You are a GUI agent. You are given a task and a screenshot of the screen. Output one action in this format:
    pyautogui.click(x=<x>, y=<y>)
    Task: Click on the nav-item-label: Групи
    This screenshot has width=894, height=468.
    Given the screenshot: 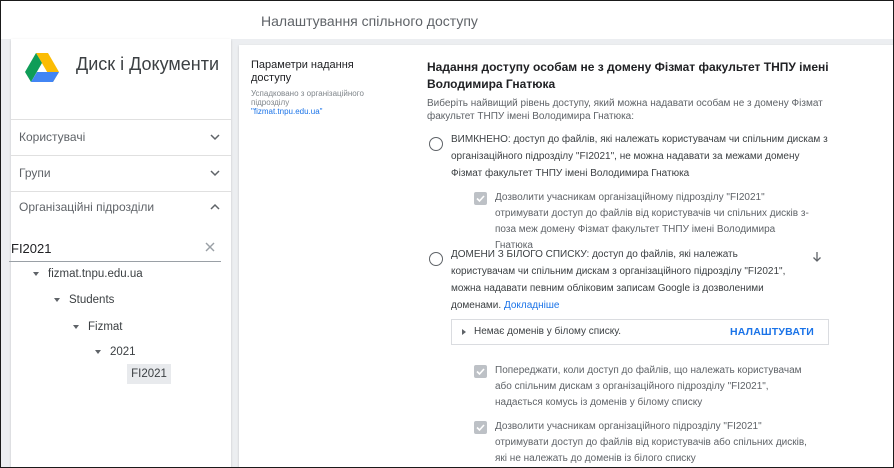 What is the action you would take?
    pyautogui.click(x=35, y=173)
    